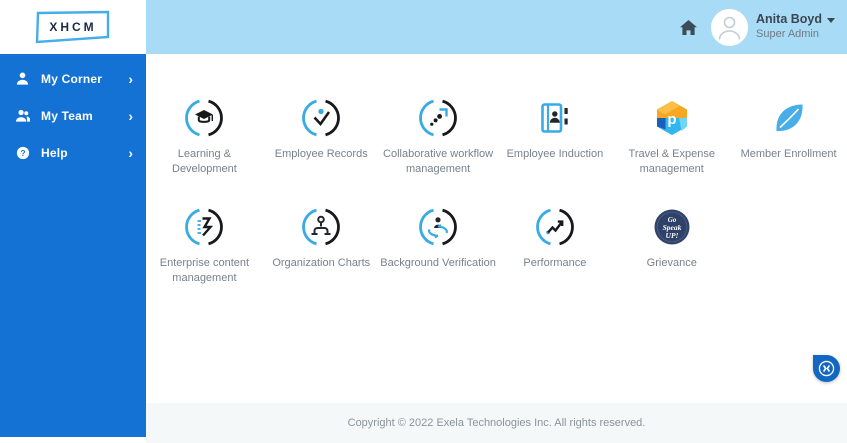 The height and width of the screenshot is (443, 847). I want to click on sidebar-item-my-team: My Team ›, so click(73, 115).